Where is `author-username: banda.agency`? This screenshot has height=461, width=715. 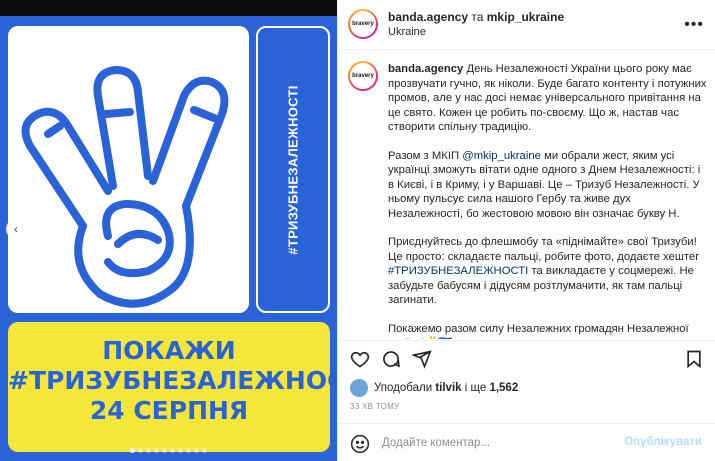
author-username: banda.agency is located at coordinates (428, 17).